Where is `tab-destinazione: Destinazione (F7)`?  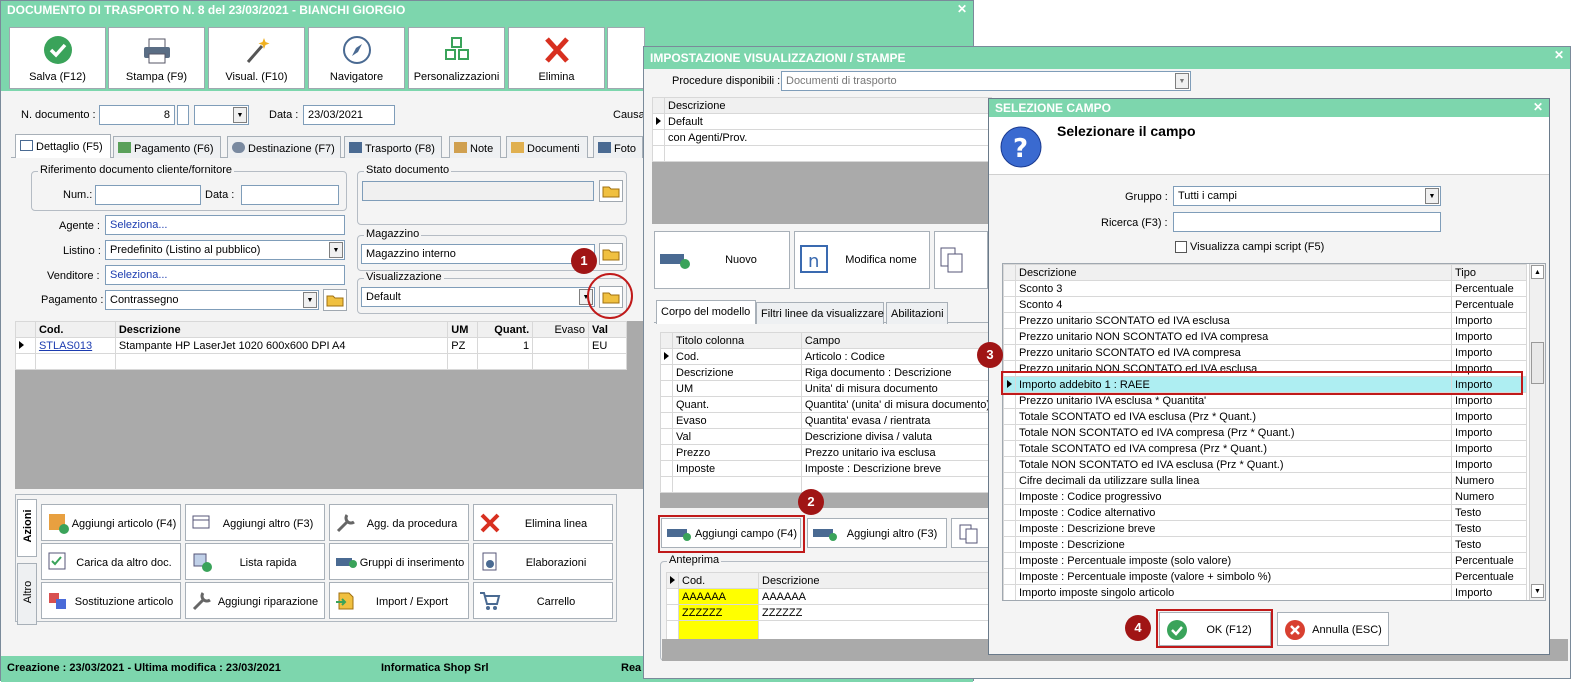 tab-destinazione: Destinazione (F7) is located at coordinates (284, 147).